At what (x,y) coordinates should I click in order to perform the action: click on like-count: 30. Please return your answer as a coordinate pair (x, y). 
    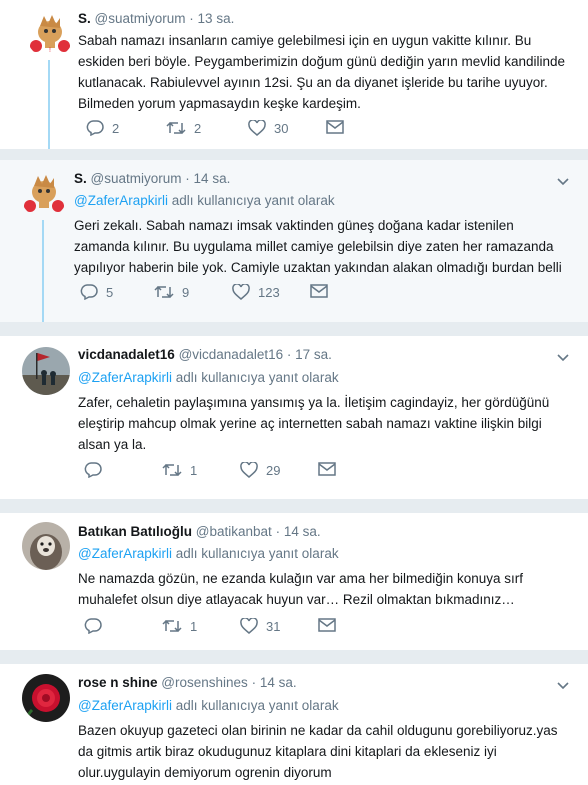
    Looking at the image, I should click on (281, 128).